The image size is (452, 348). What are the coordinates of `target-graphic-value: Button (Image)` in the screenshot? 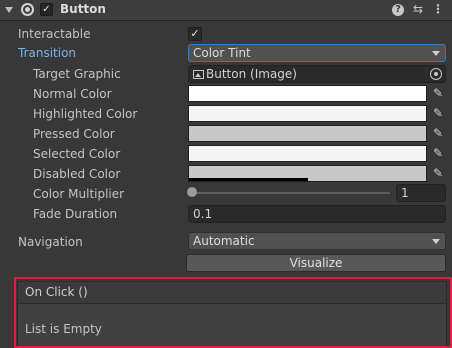 It's located at (251, 74).